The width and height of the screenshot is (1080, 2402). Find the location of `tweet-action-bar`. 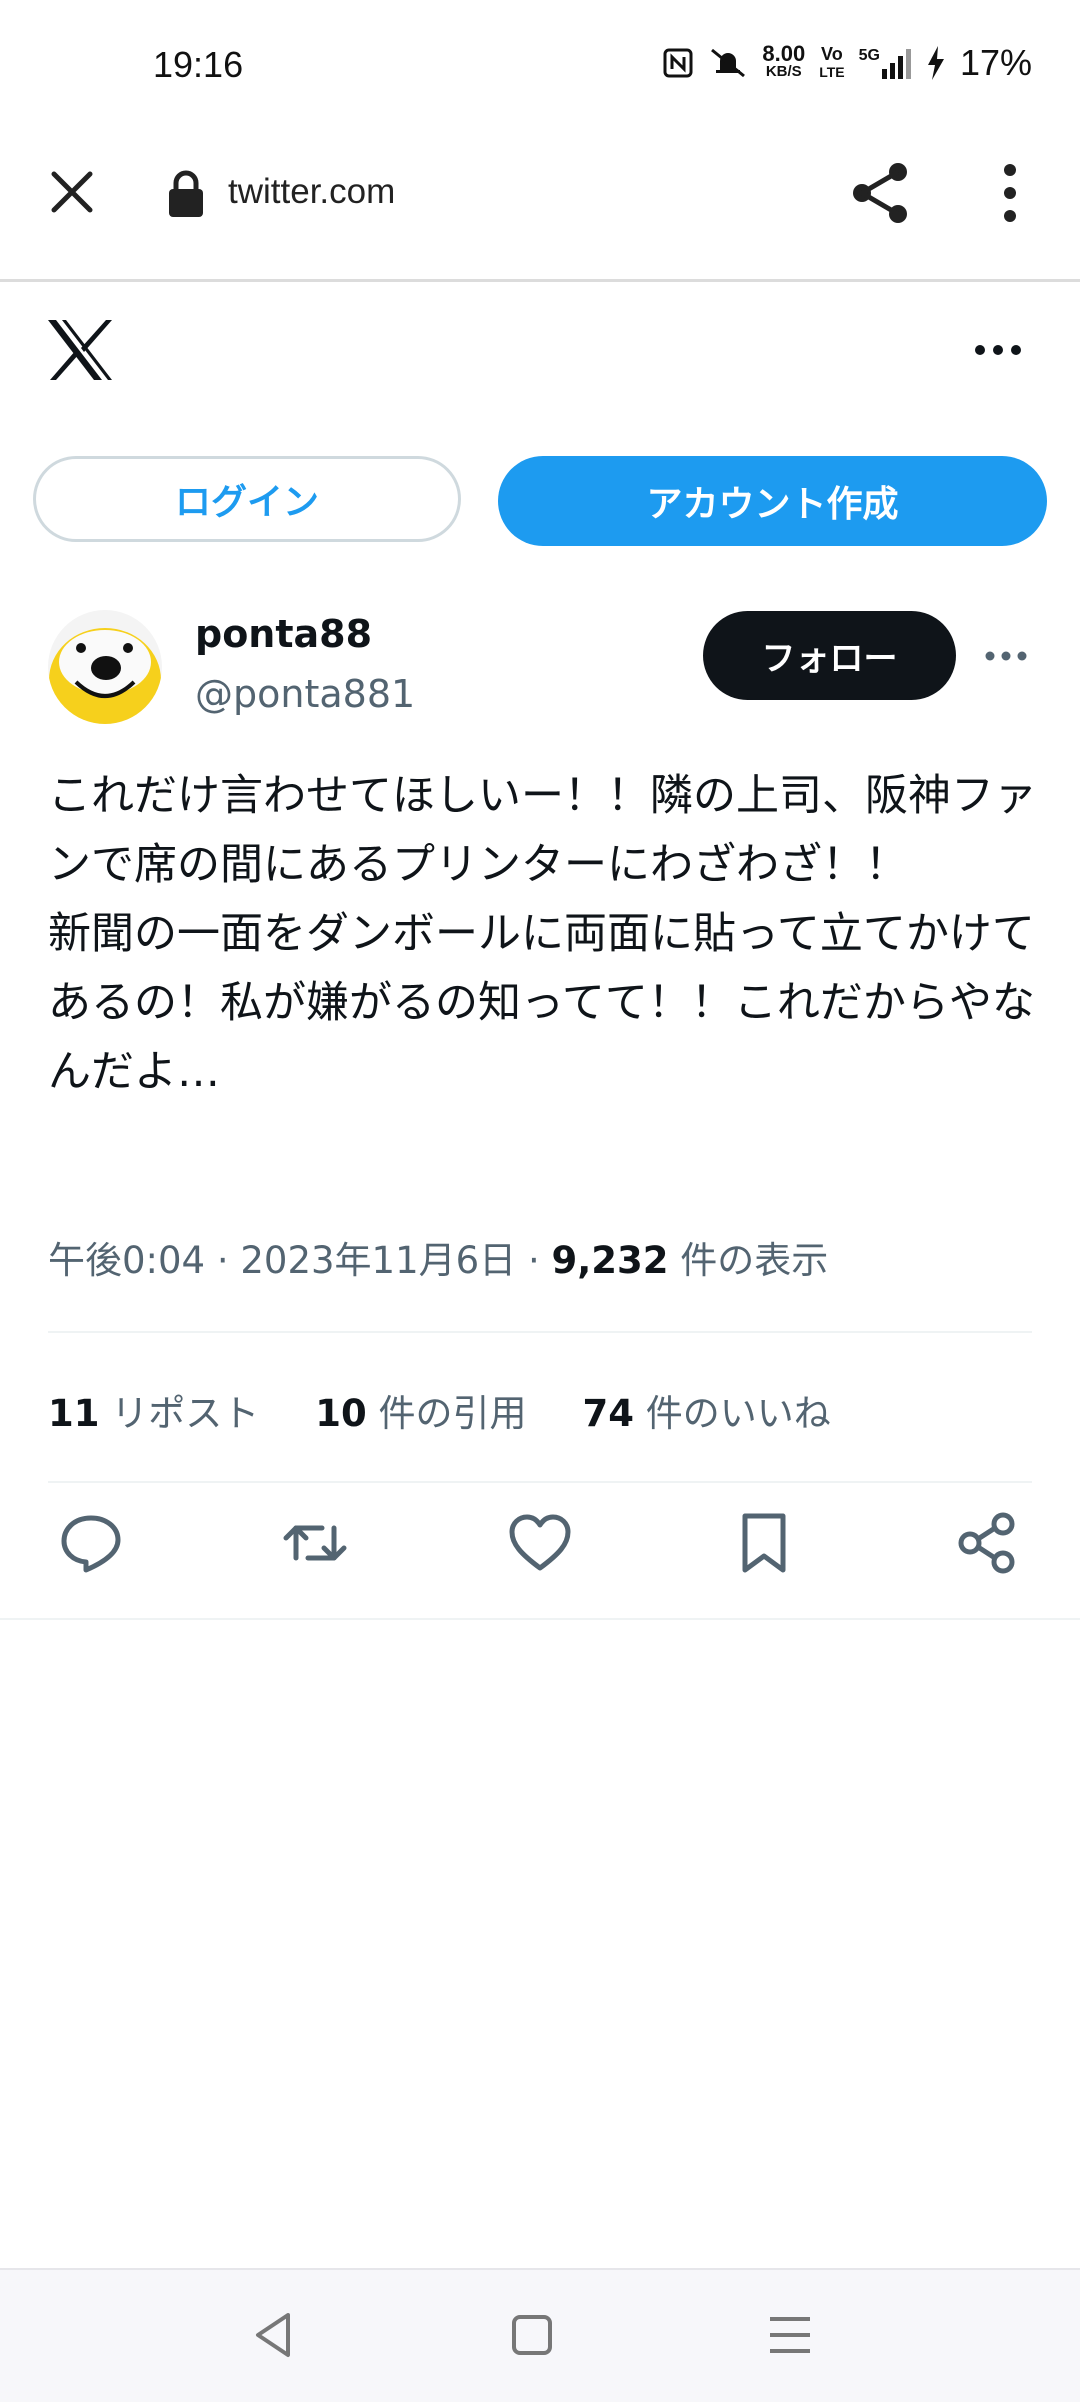

tweet-action-bar is located at coordinates (540, 1550).